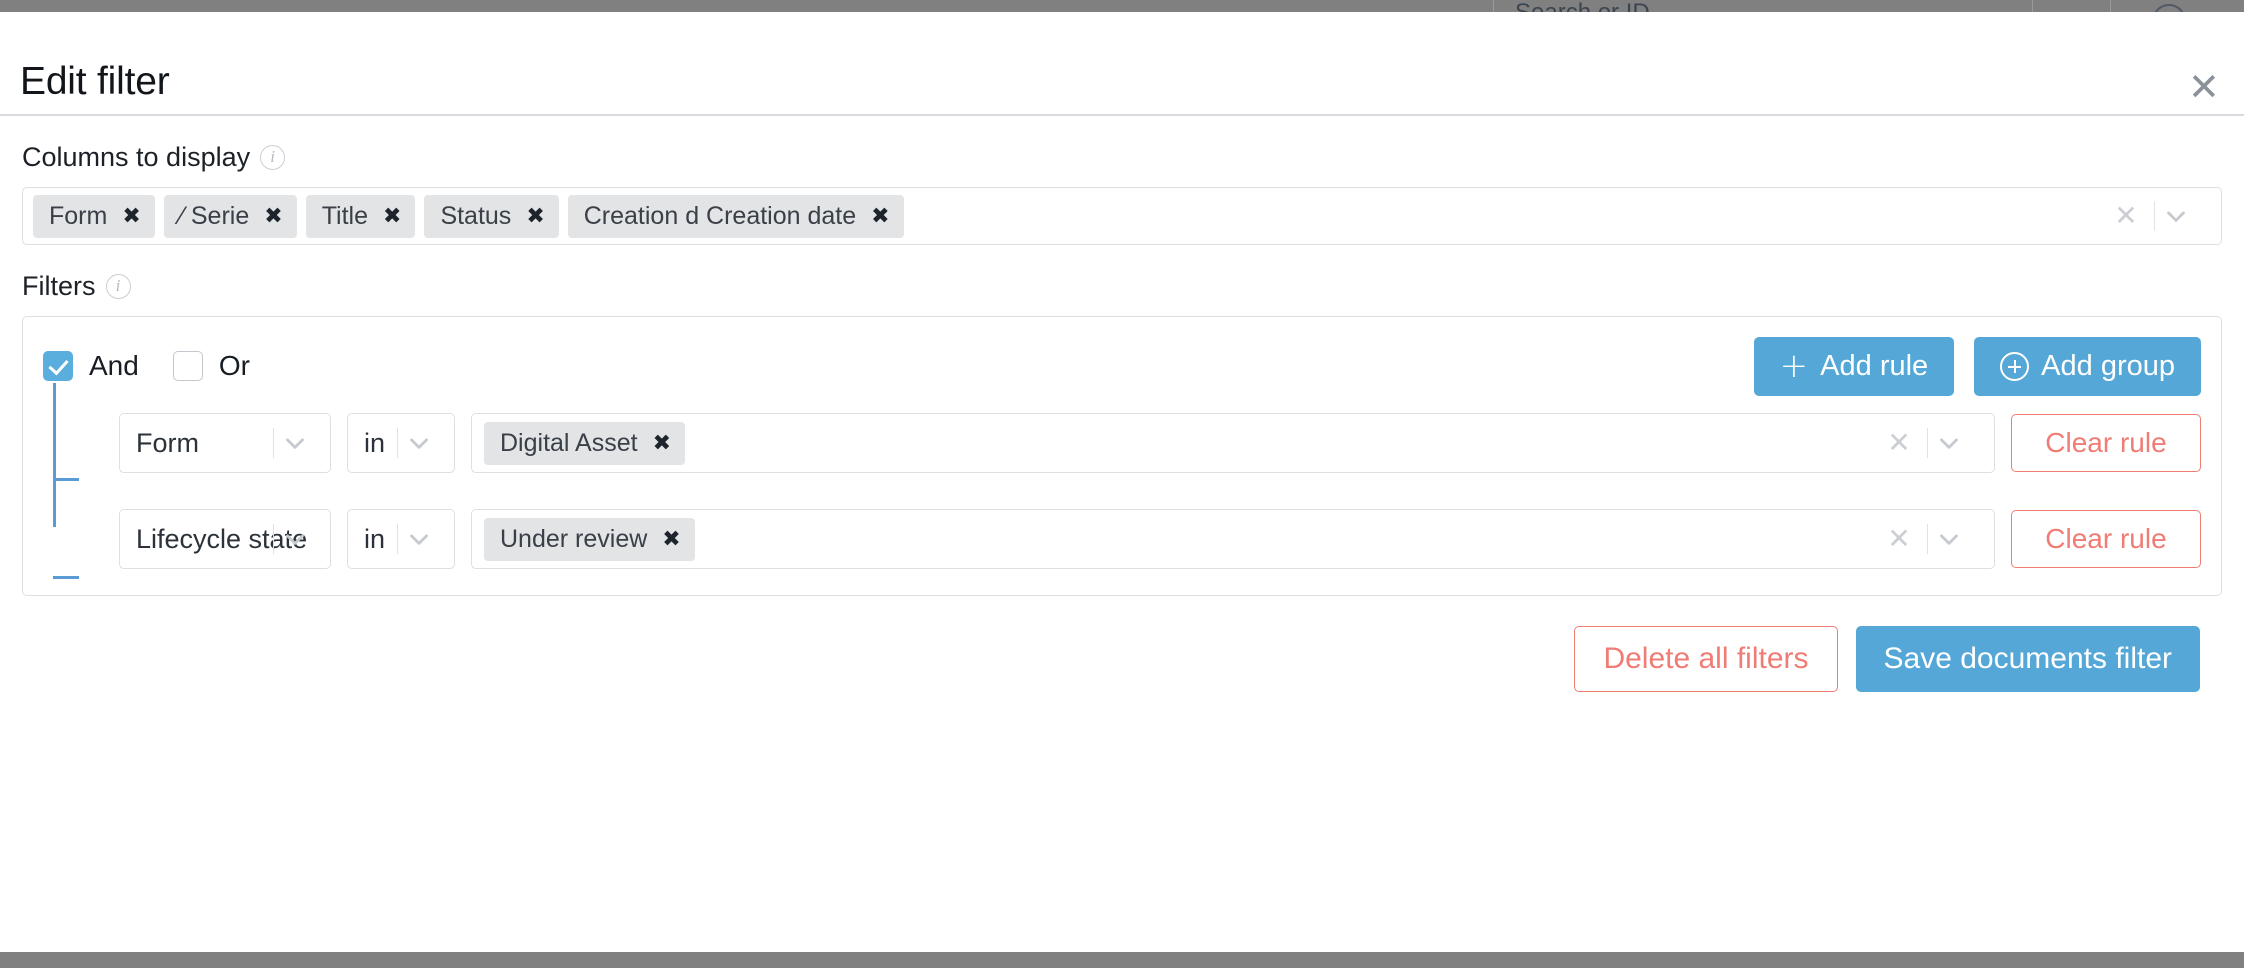 Image resolution: width=2244 pixels, height=968 pixels. I want to click on columns-chevron-down-icon, so click(2184, 216).